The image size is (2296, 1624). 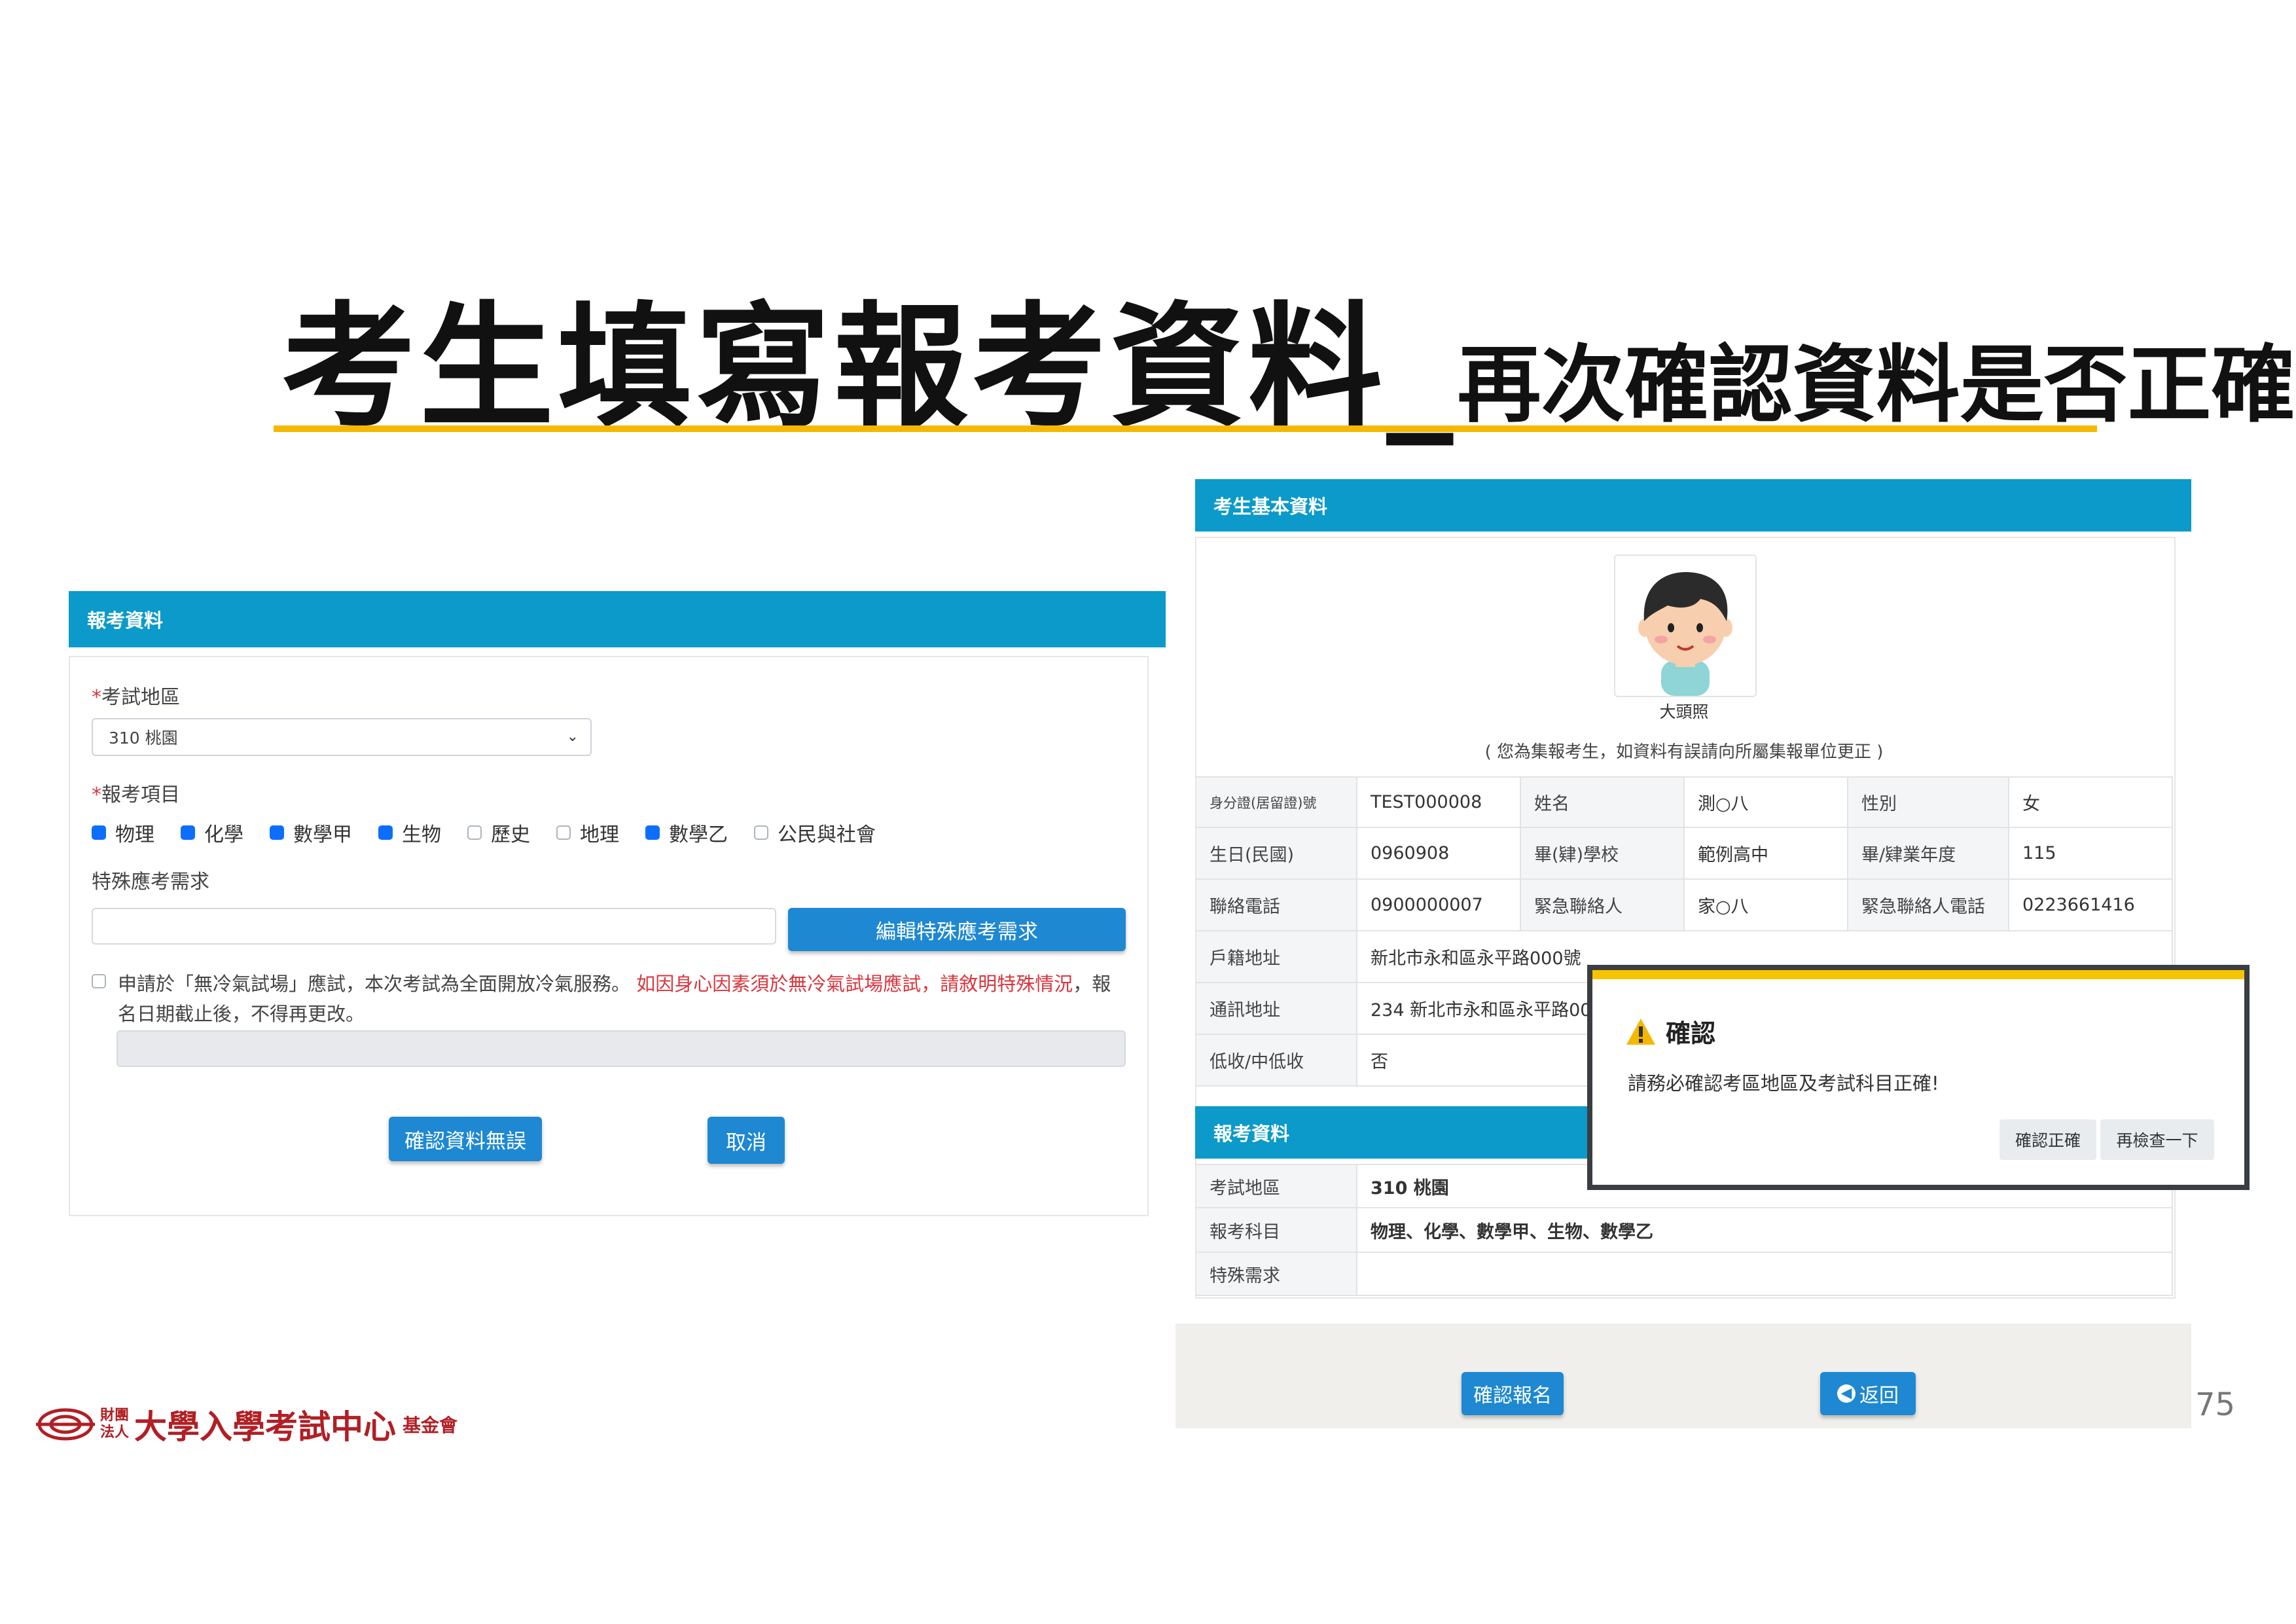 I want to click on left-panel-title: 報考資料, so click(x=125, y=620).